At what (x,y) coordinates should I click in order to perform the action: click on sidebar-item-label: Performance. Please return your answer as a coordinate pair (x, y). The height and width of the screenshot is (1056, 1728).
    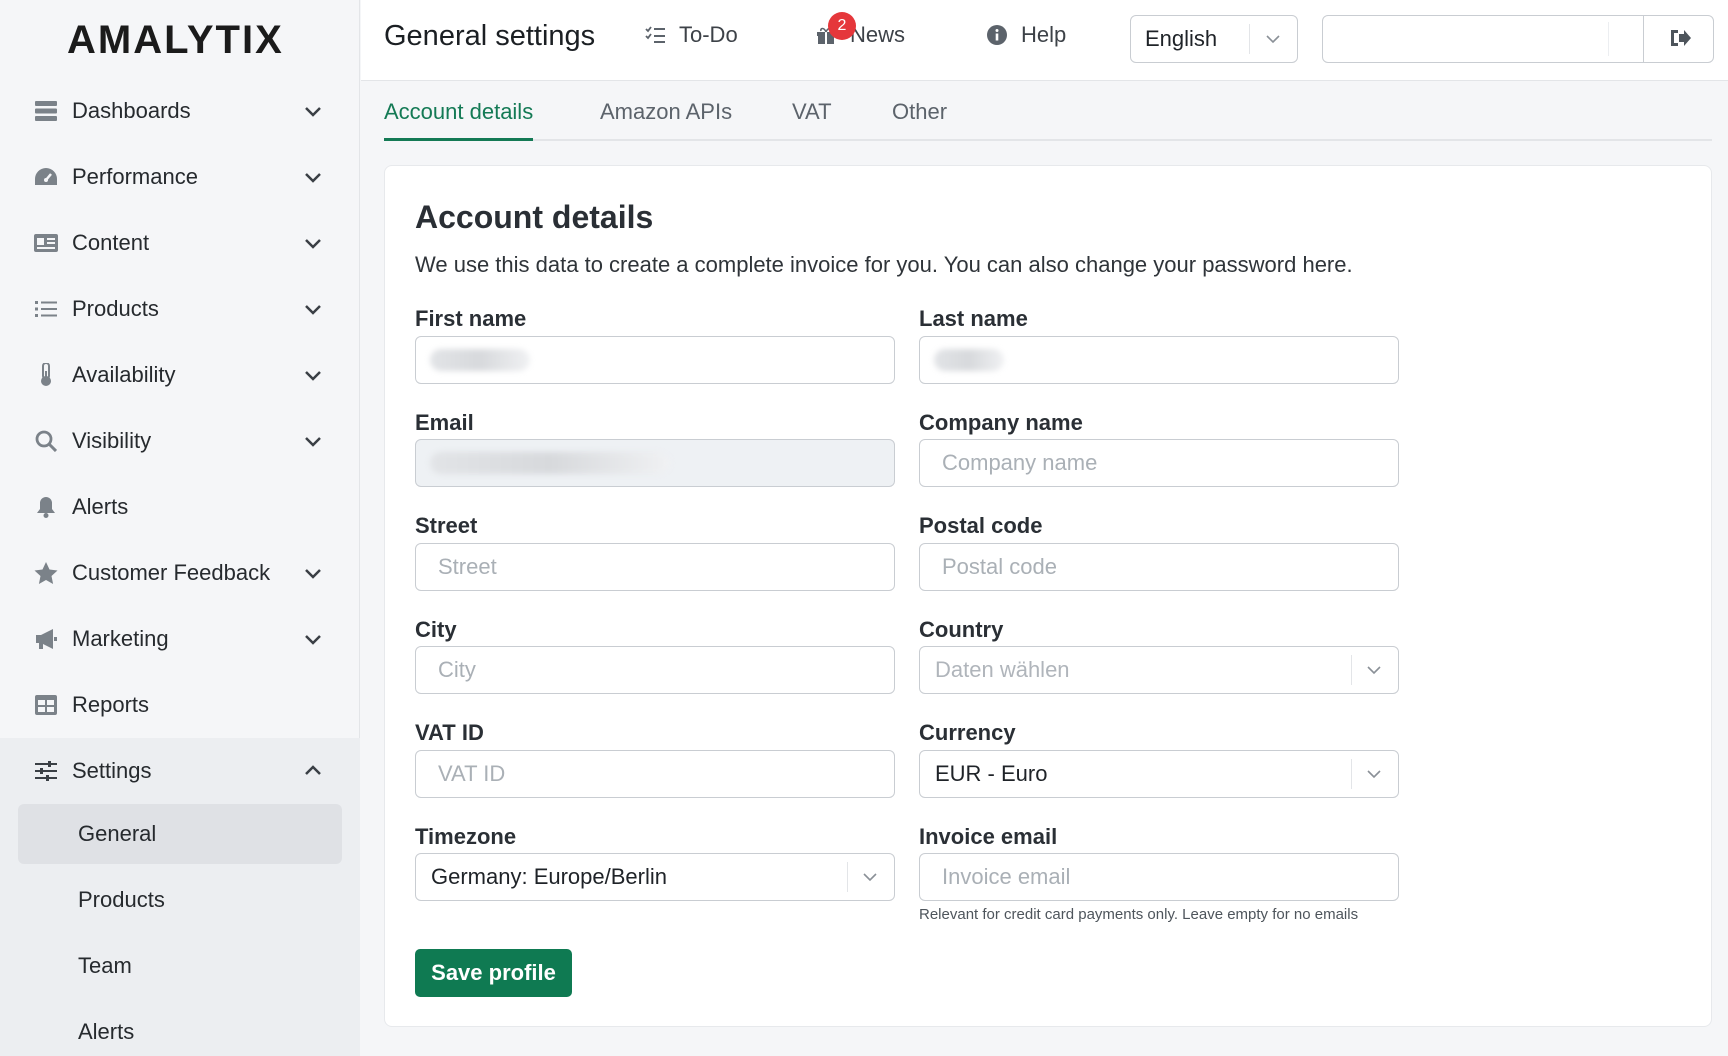
    Looking at the image, I should click on (135, 176).